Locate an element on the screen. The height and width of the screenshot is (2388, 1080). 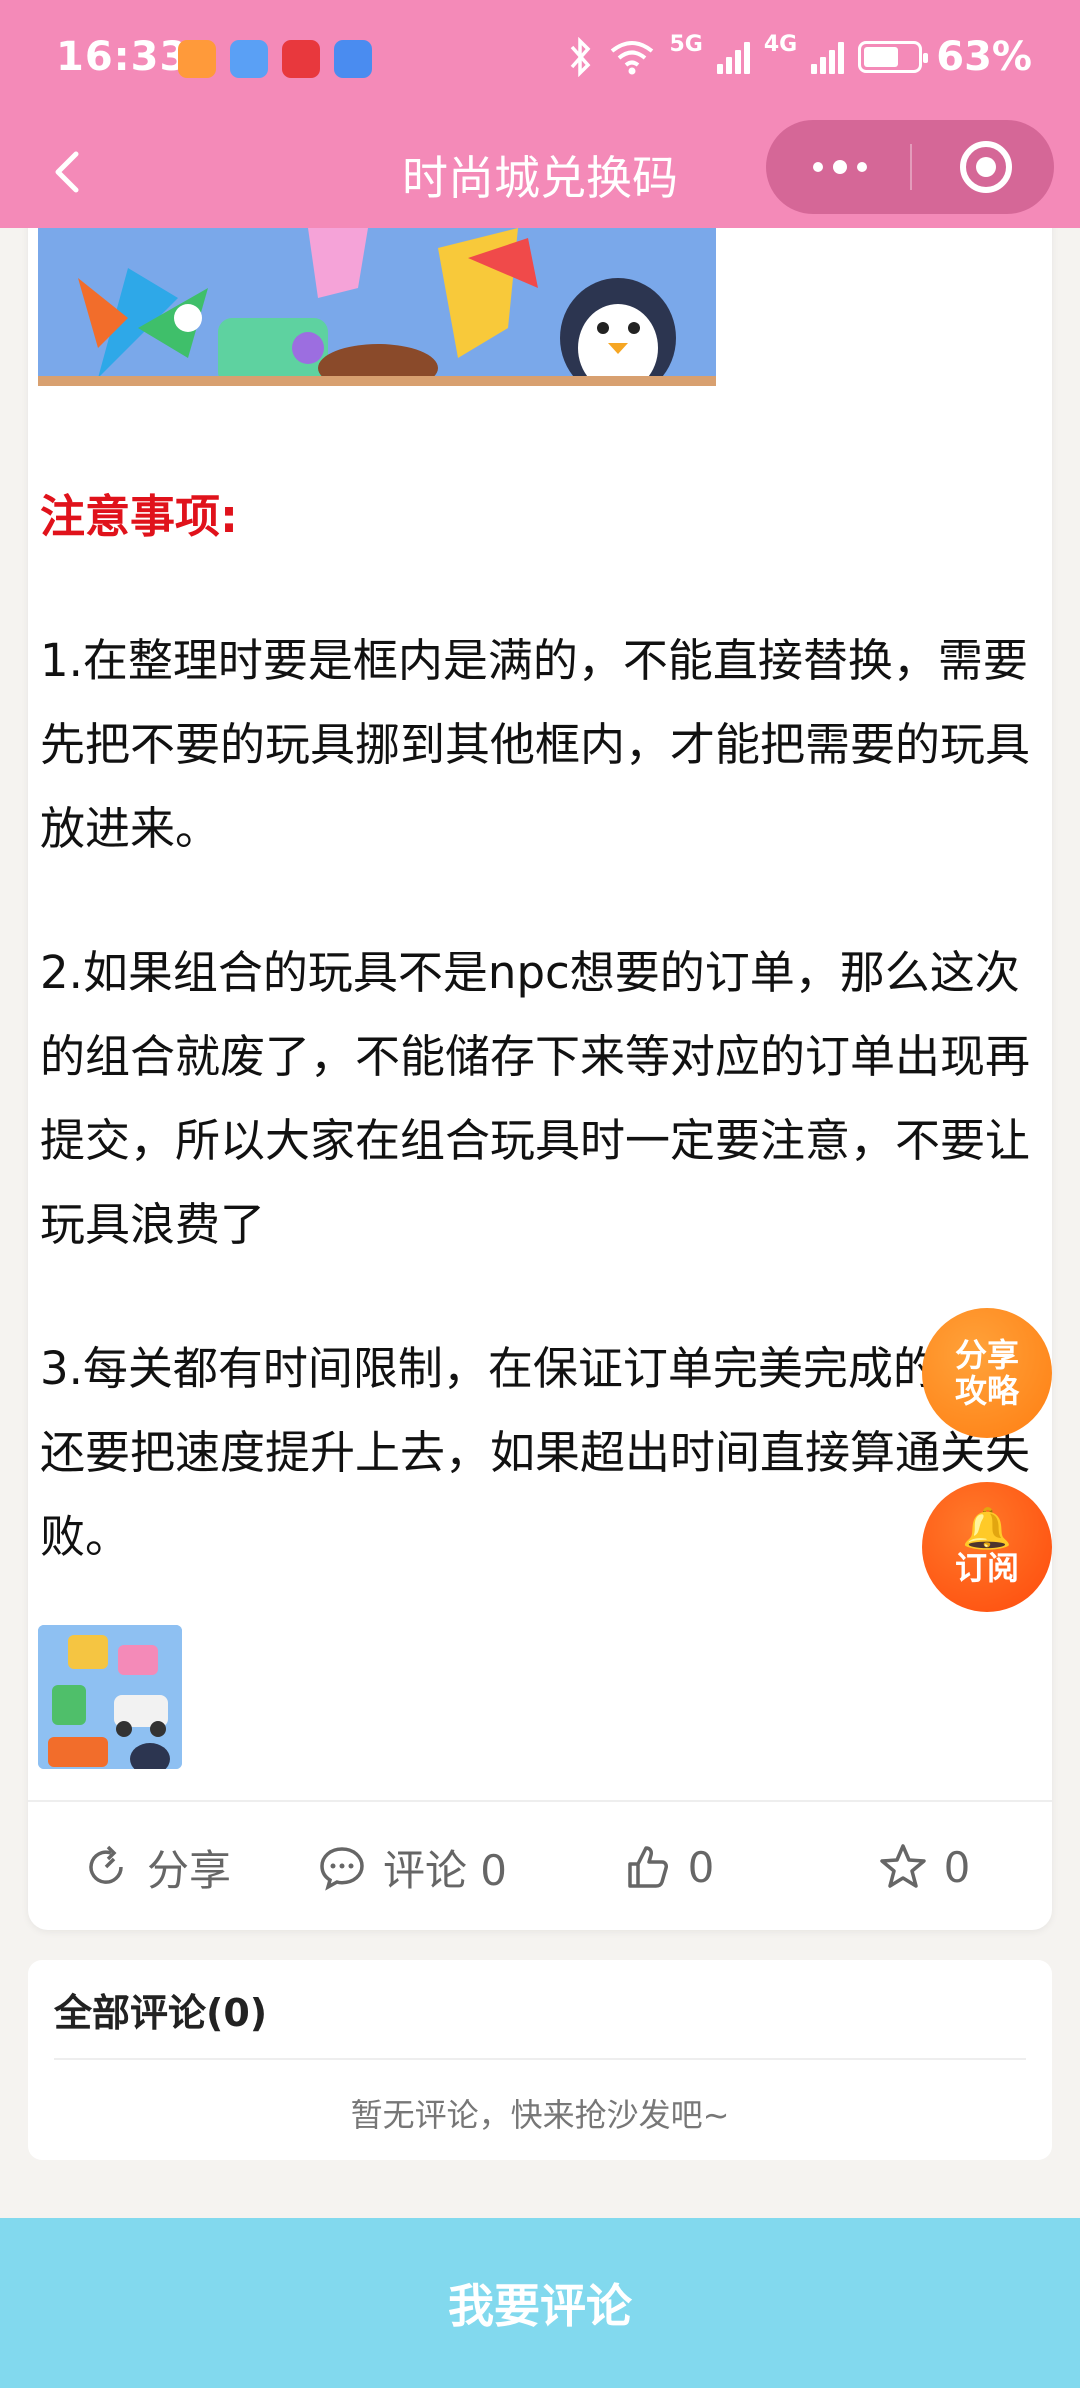
close-mini-program-icon is located at coordinates (986, 167).